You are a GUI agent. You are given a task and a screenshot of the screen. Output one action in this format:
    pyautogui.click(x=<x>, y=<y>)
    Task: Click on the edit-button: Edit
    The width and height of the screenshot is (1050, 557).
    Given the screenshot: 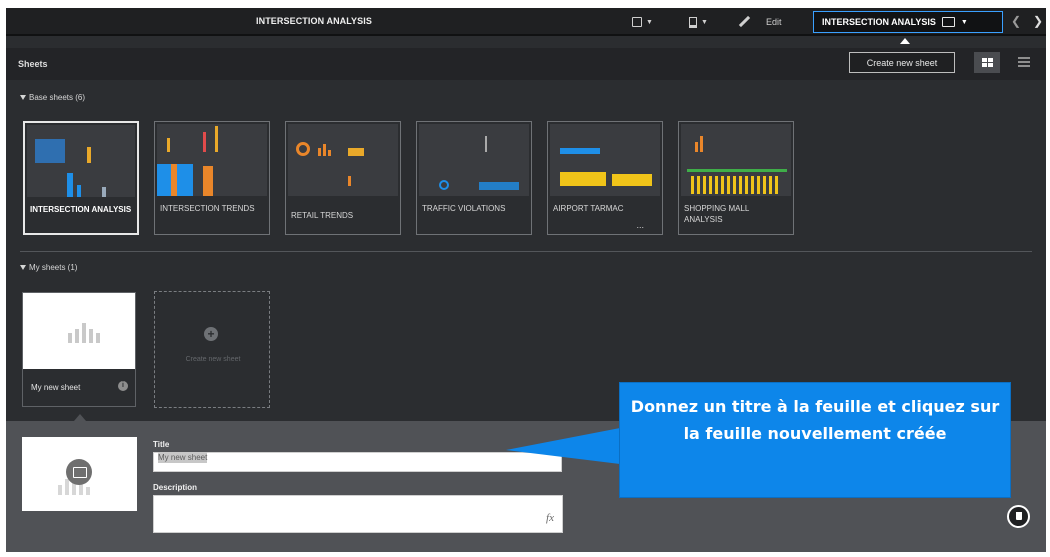 What is the action you would take?
    pyautogui.click(x=760, y=22)
    